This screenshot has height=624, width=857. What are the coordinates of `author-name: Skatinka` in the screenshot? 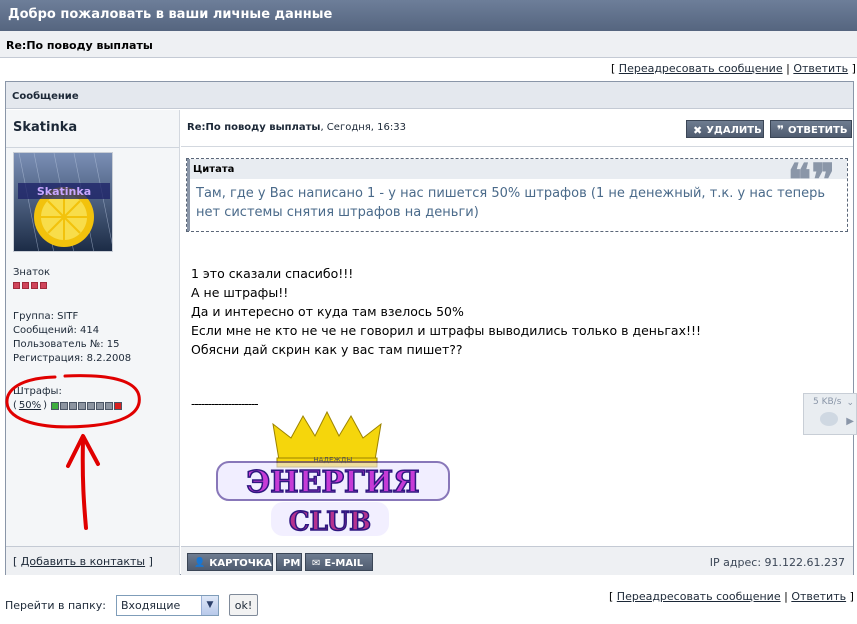 It's located at (45, 127).